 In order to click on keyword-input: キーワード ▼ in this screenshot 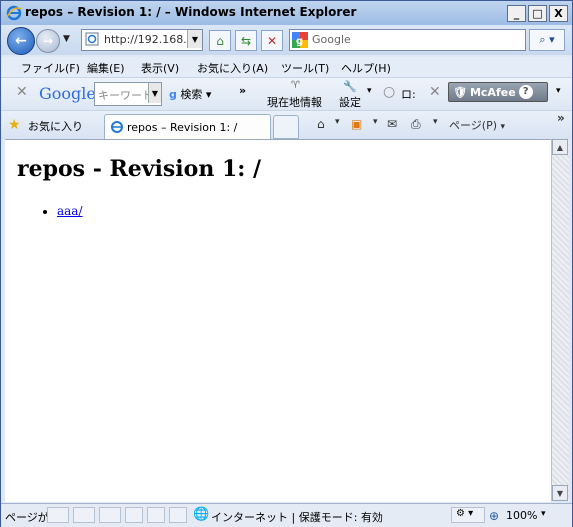, I will do `click(128, 94)`.